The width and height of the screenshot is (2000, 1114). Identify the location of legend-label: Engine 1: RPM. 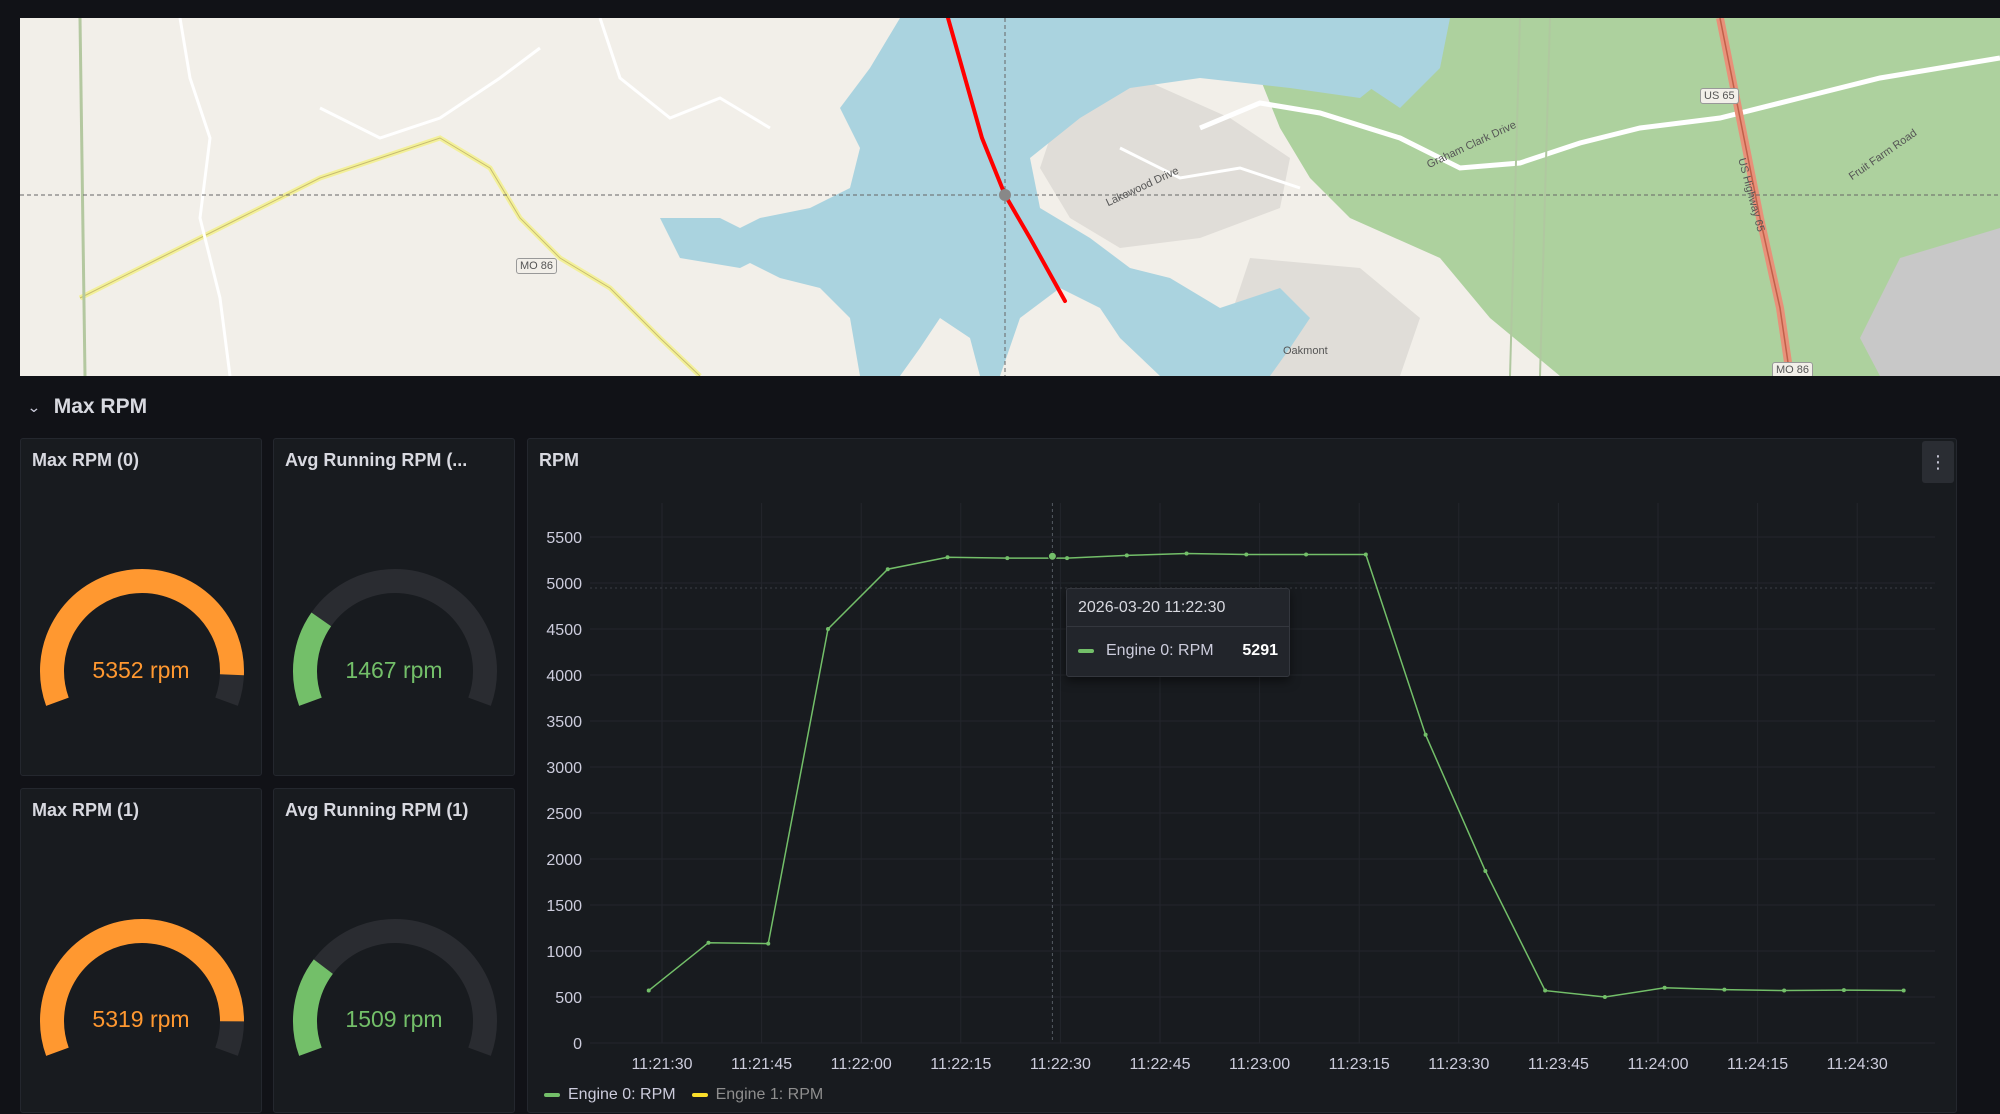
(769, 1094).